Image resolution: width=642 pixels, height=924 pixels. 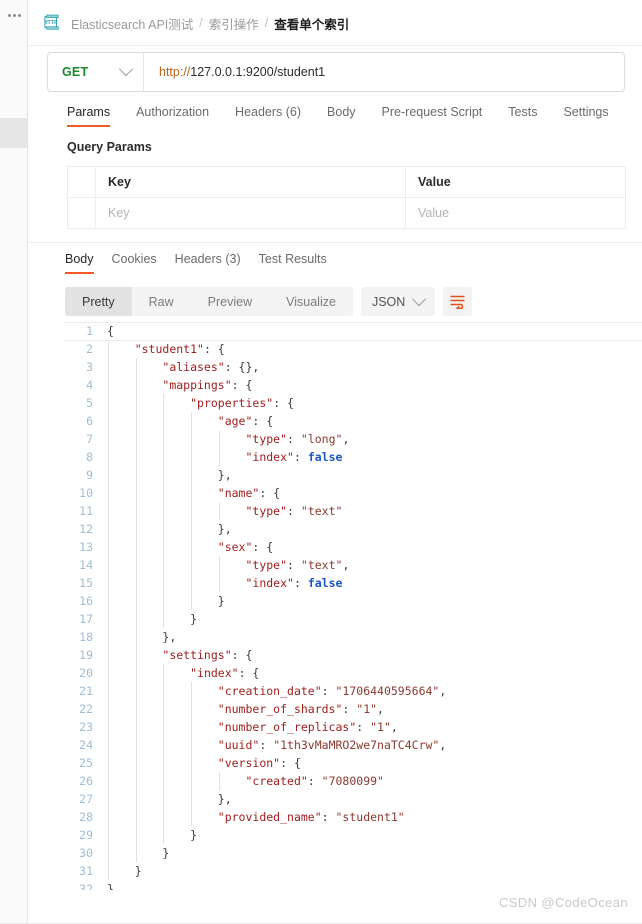 I want to click on code-text: "type": "text", so click(x=294, y=511).